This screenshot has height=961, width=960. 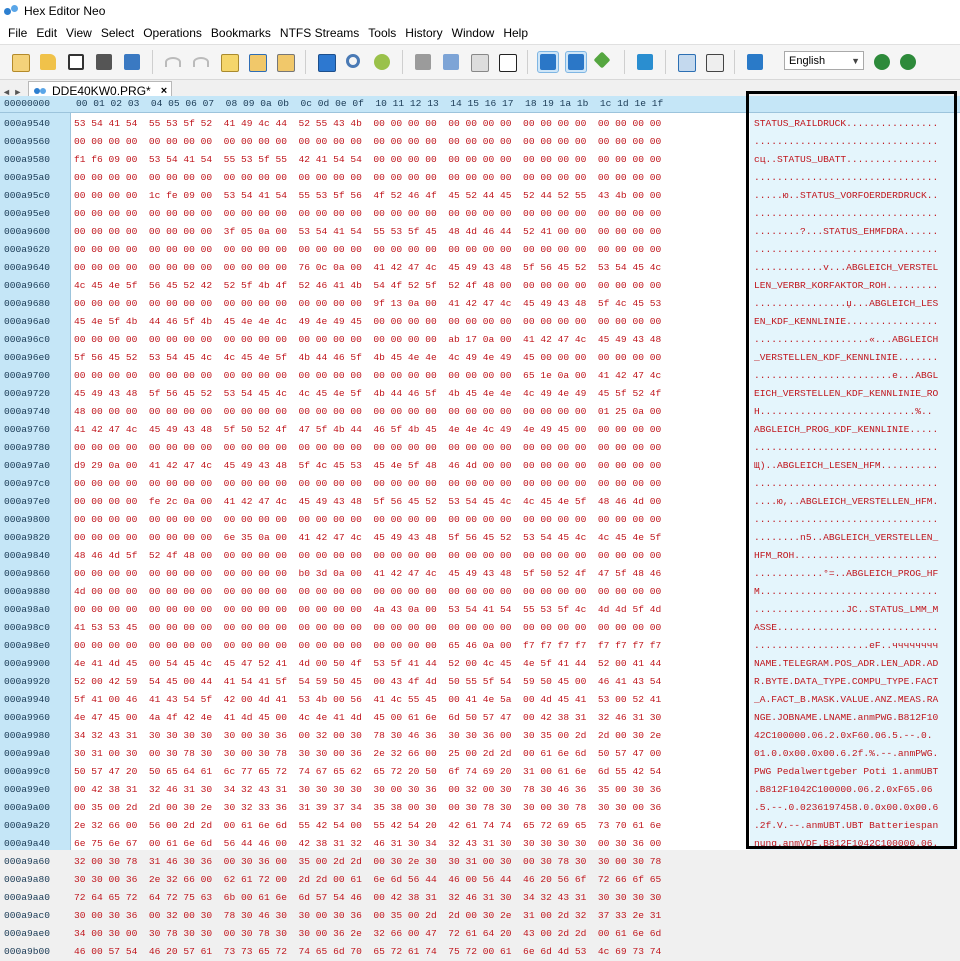 What do you see at coordinates (755, 62) in the screenshot?
I see `help-icon` at bounding box center [755, 62].